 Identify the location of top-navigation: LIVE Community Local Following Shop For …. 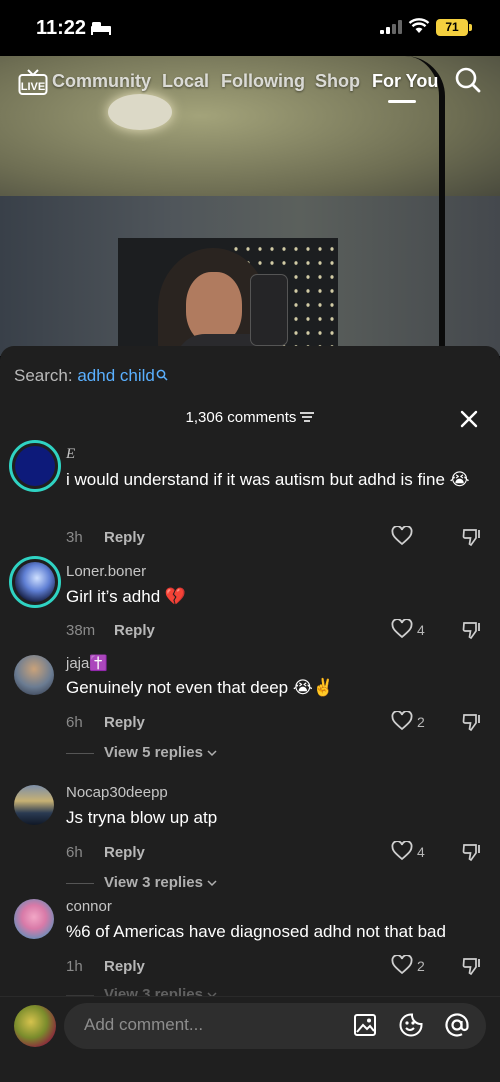
(250, 84).